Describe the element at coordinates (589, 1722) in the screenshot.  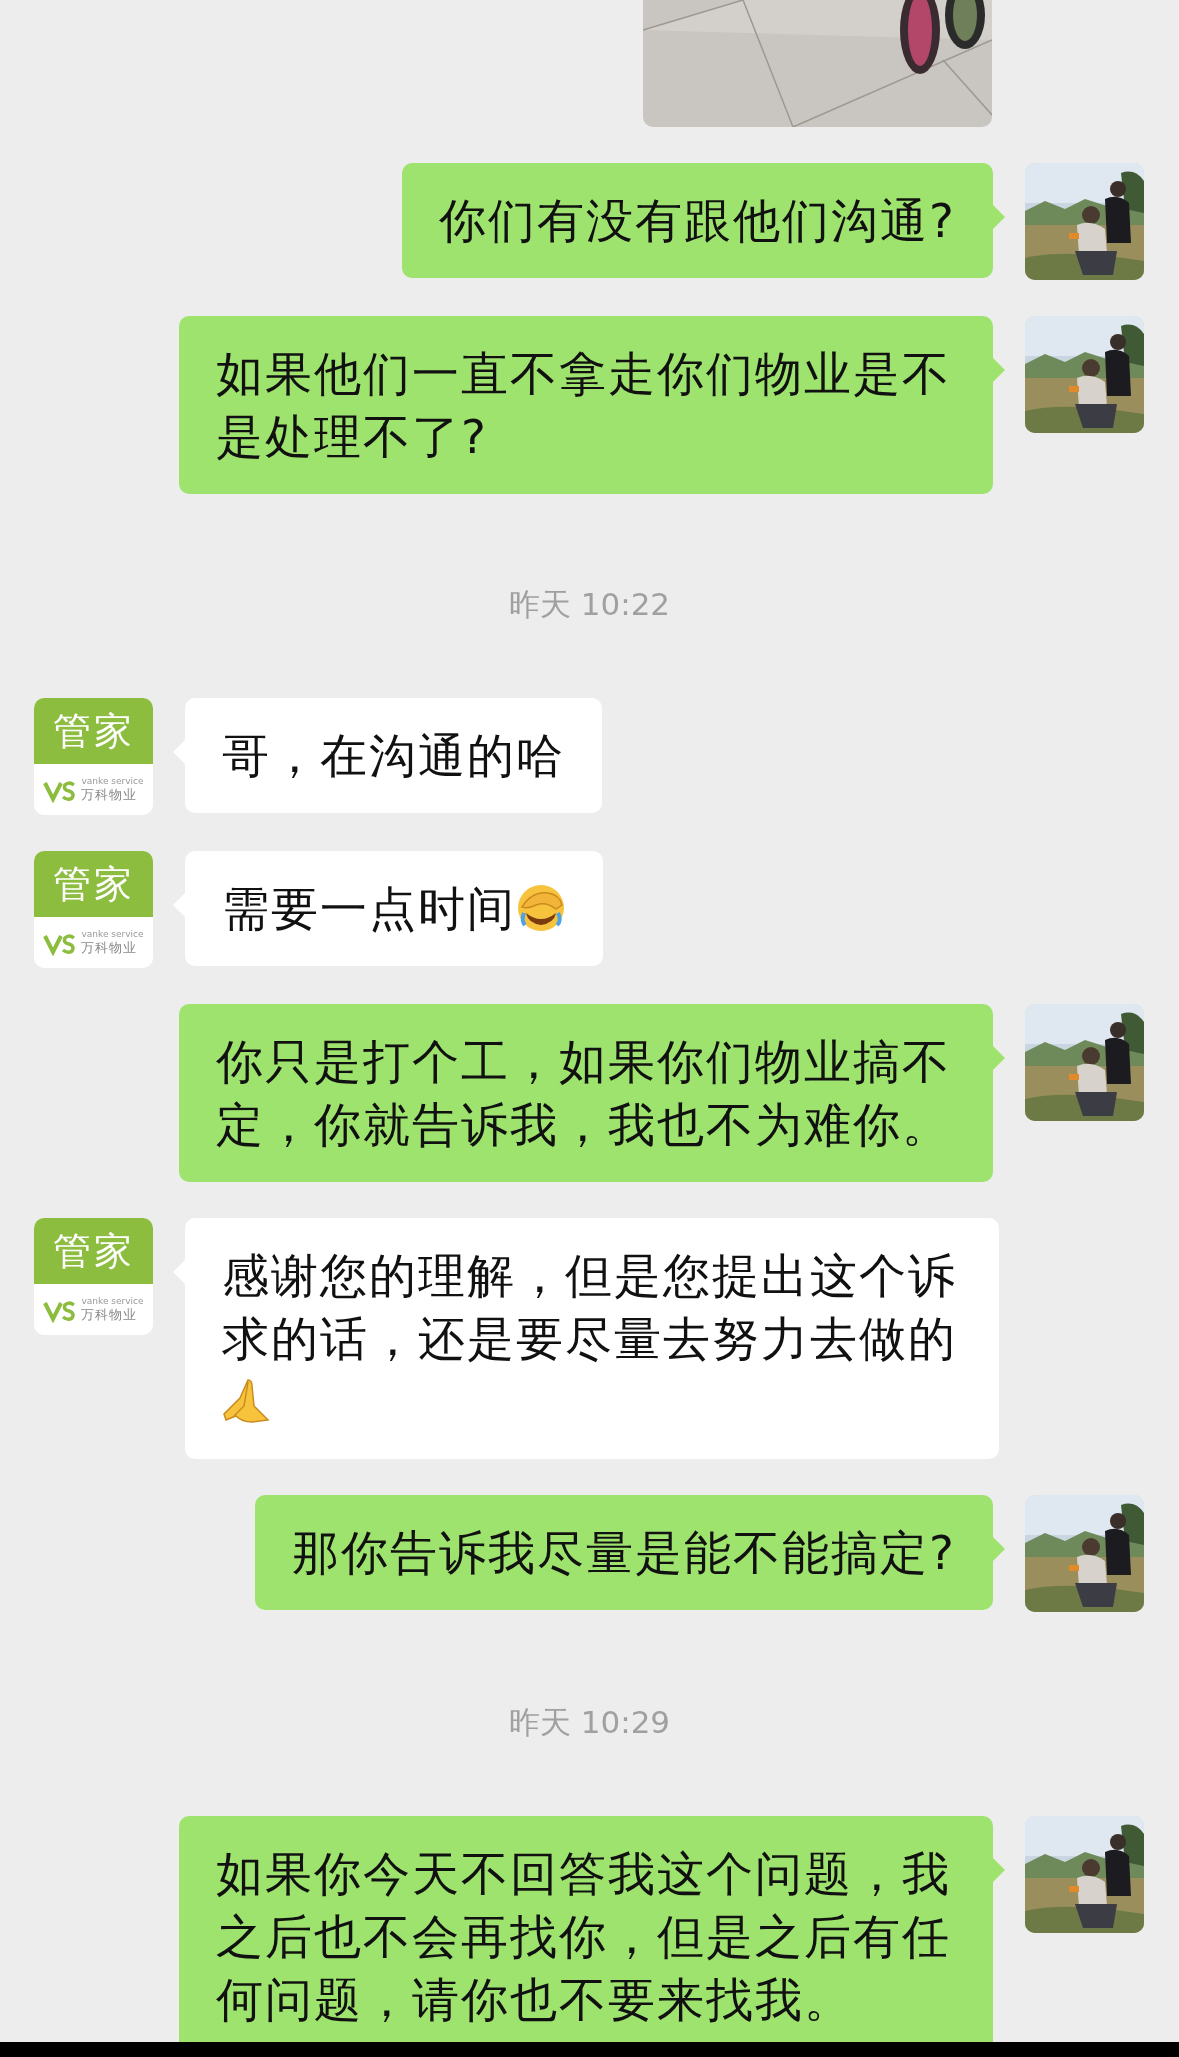
I see `timestamp: 昨天 10:29` at that location.